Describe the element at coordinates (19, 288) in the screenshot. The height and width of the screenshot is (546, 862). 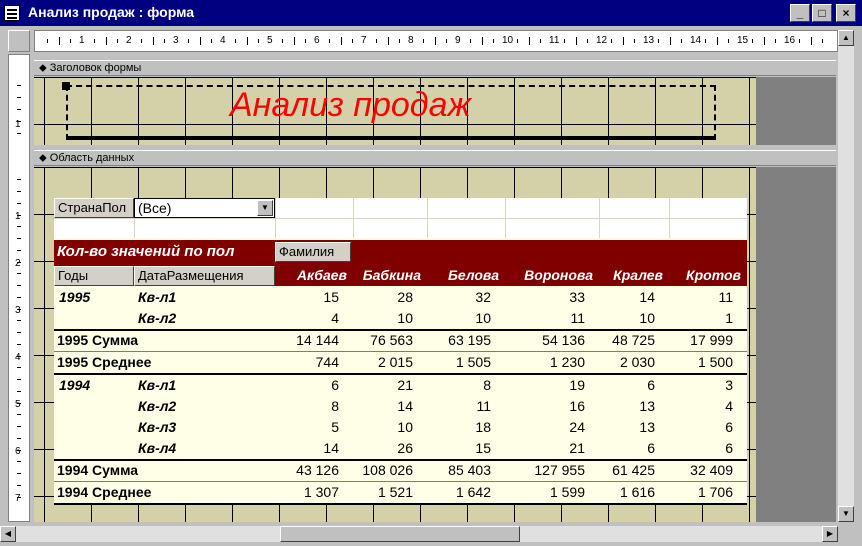
I see `vertical-ruler: 11234567` at that location.